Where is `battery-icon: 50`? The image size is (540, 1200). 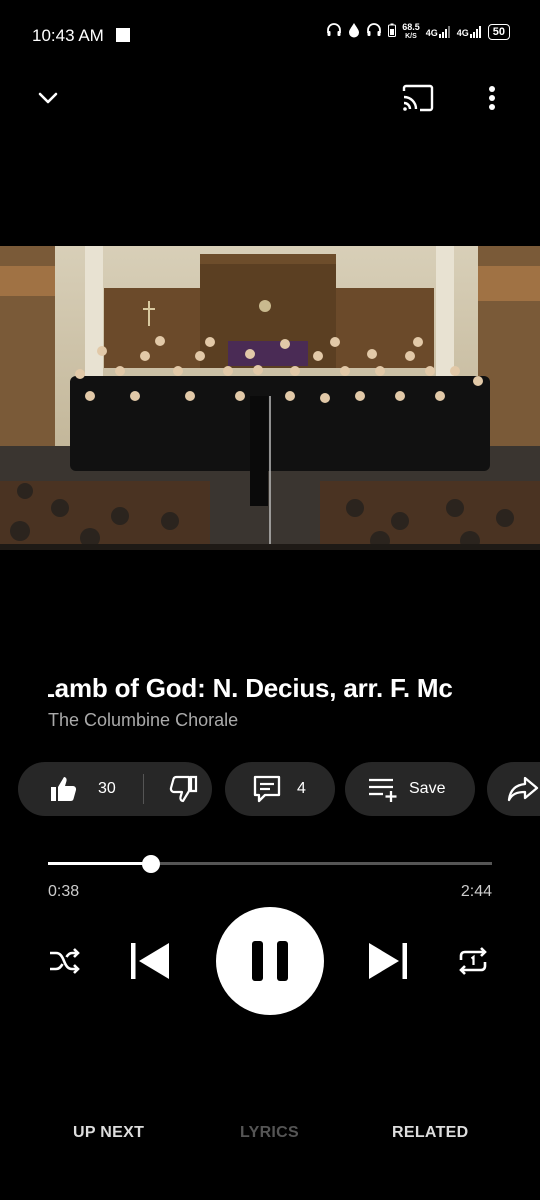
battery-icon: 50 is located at coordinates (498, 31).